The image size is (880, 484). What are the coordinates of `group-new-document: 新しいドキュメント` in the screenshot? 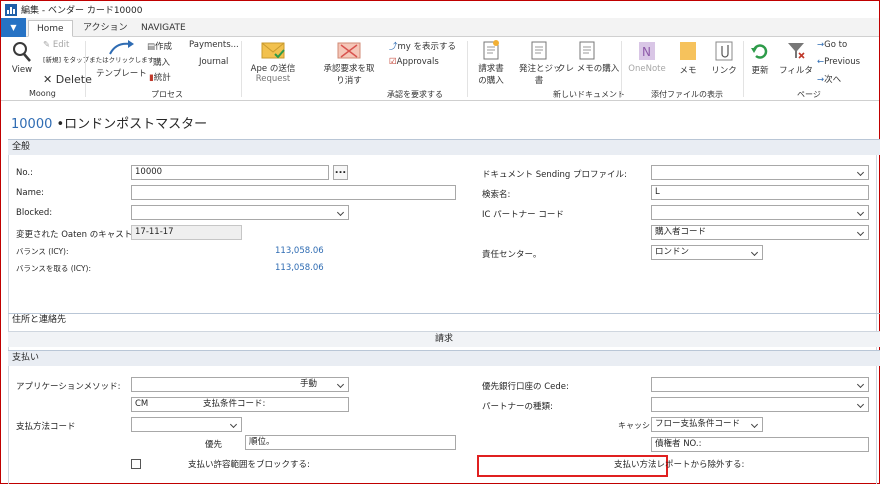 It's located at (589, 94).